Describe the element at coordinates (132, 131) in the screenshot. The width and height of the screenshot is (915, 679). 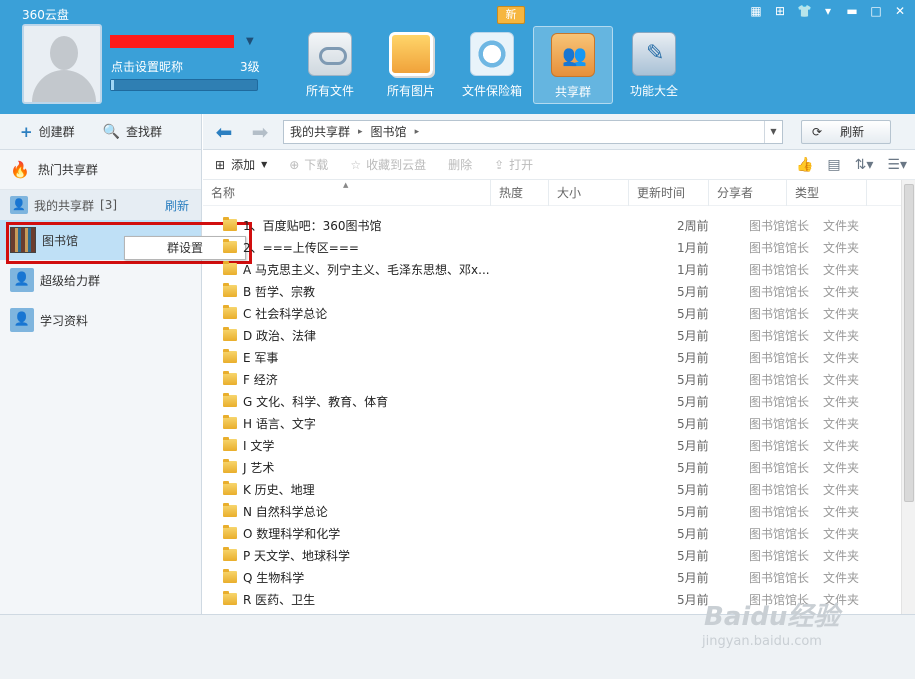
I see `find-group-button: 🔍 查找群` at that location.